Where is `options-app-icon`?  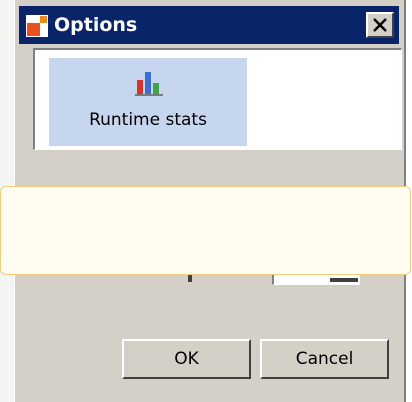
options-app-icon is located at coordinates (37, 26).